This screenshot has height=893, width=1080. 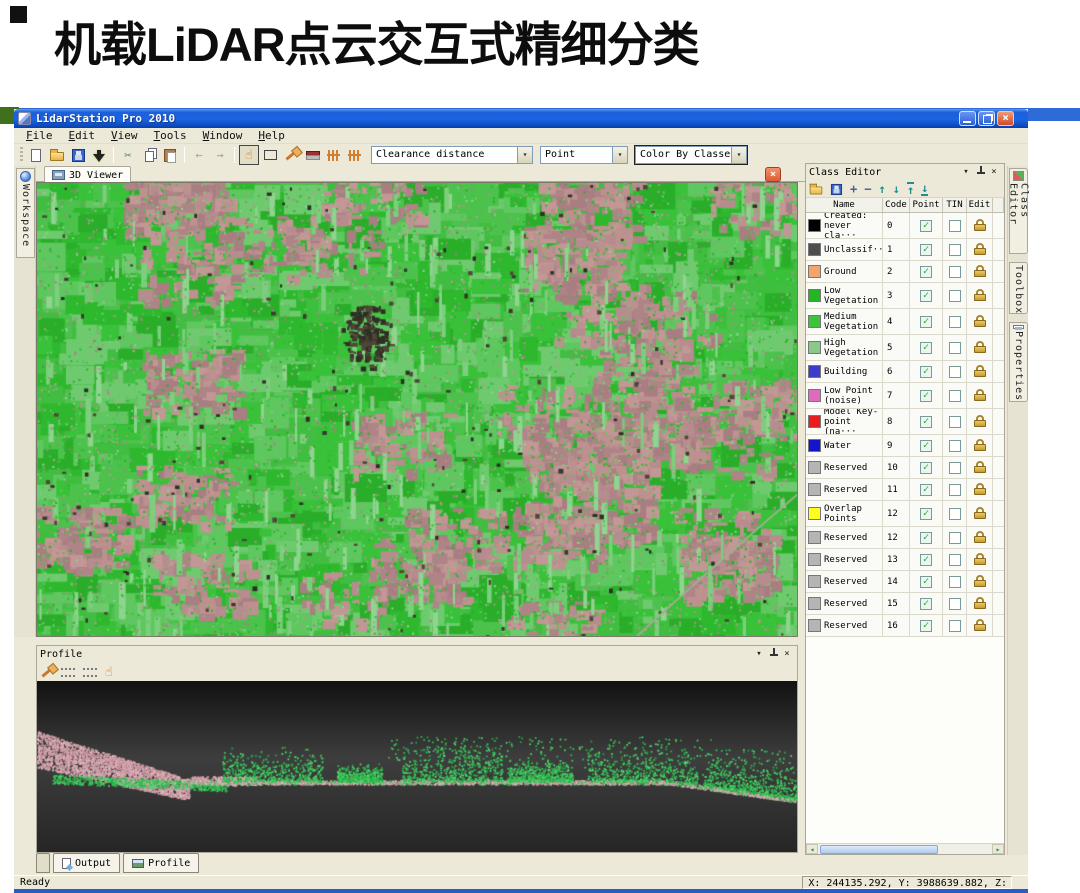 What do you see at coordinates (170, 135) in the screenshot?
I see `menu-tools: Tools` at bounding box center [170, 135].